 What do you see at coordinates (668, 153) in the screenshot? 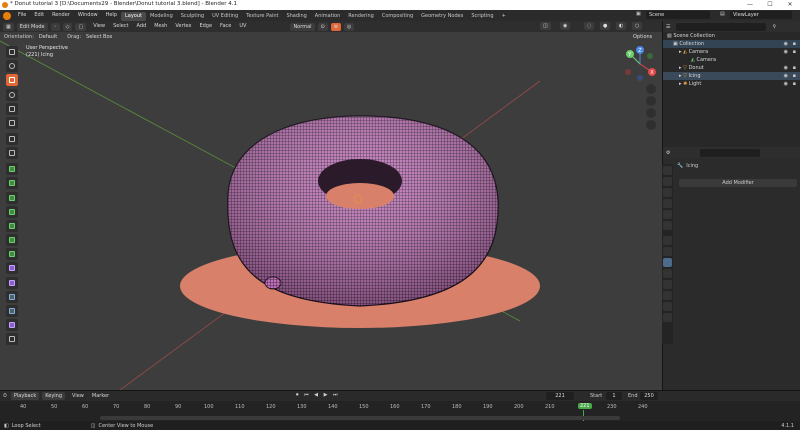
I see `properties-editor-icon: ⚙` at bounding box center [668, 153].